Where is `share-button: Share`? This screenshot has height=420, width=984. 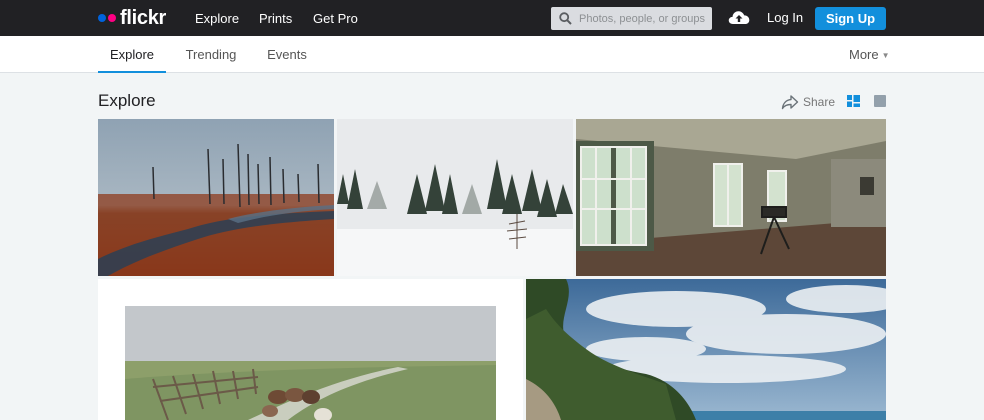 share-button: Share is located at coordinates (808, 102).